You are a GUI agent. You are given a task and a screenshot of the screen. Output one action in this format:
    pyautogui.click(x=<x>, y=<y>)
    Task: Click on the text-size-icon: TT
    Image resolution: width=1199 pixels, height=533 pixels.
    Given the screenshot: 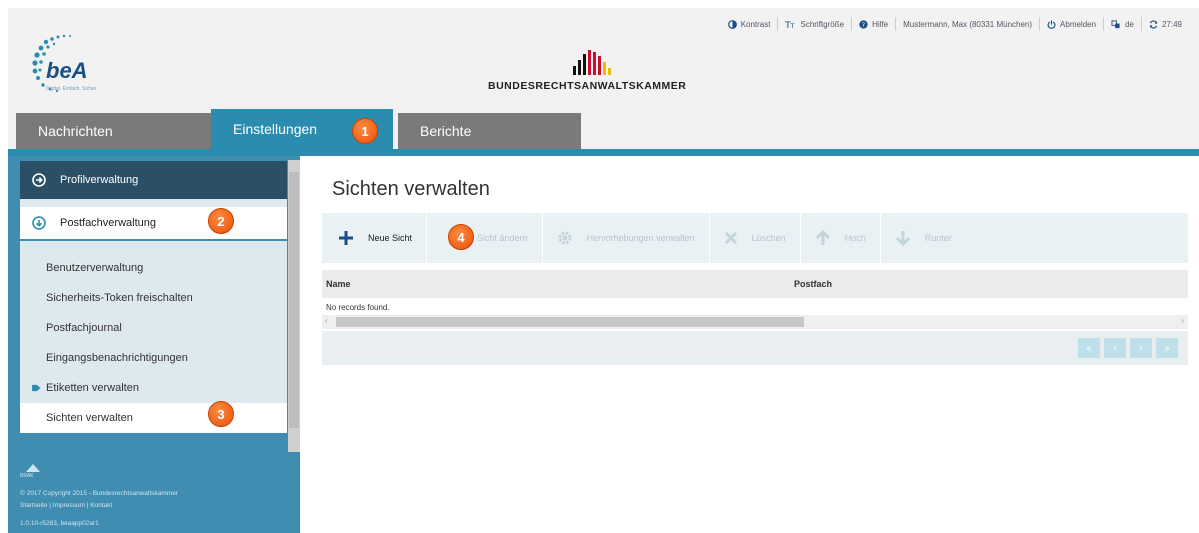 What is the action you would take?
    pyautogui.click(x=790, y=25)
    